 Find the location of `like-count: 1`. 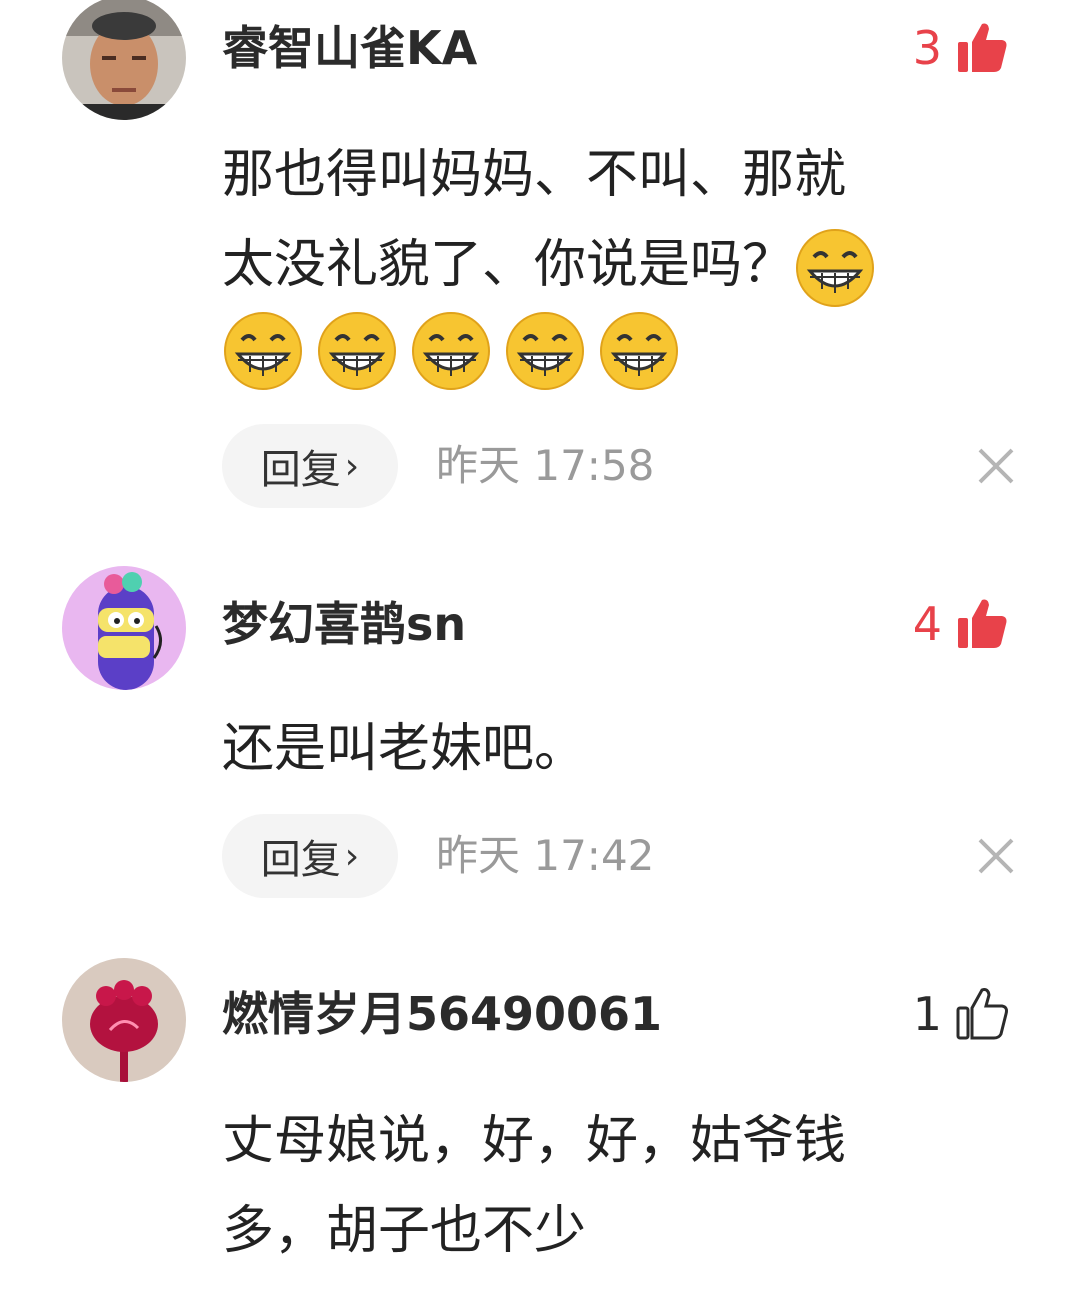

like-count: 1 is located at coordinates (927, 1014).